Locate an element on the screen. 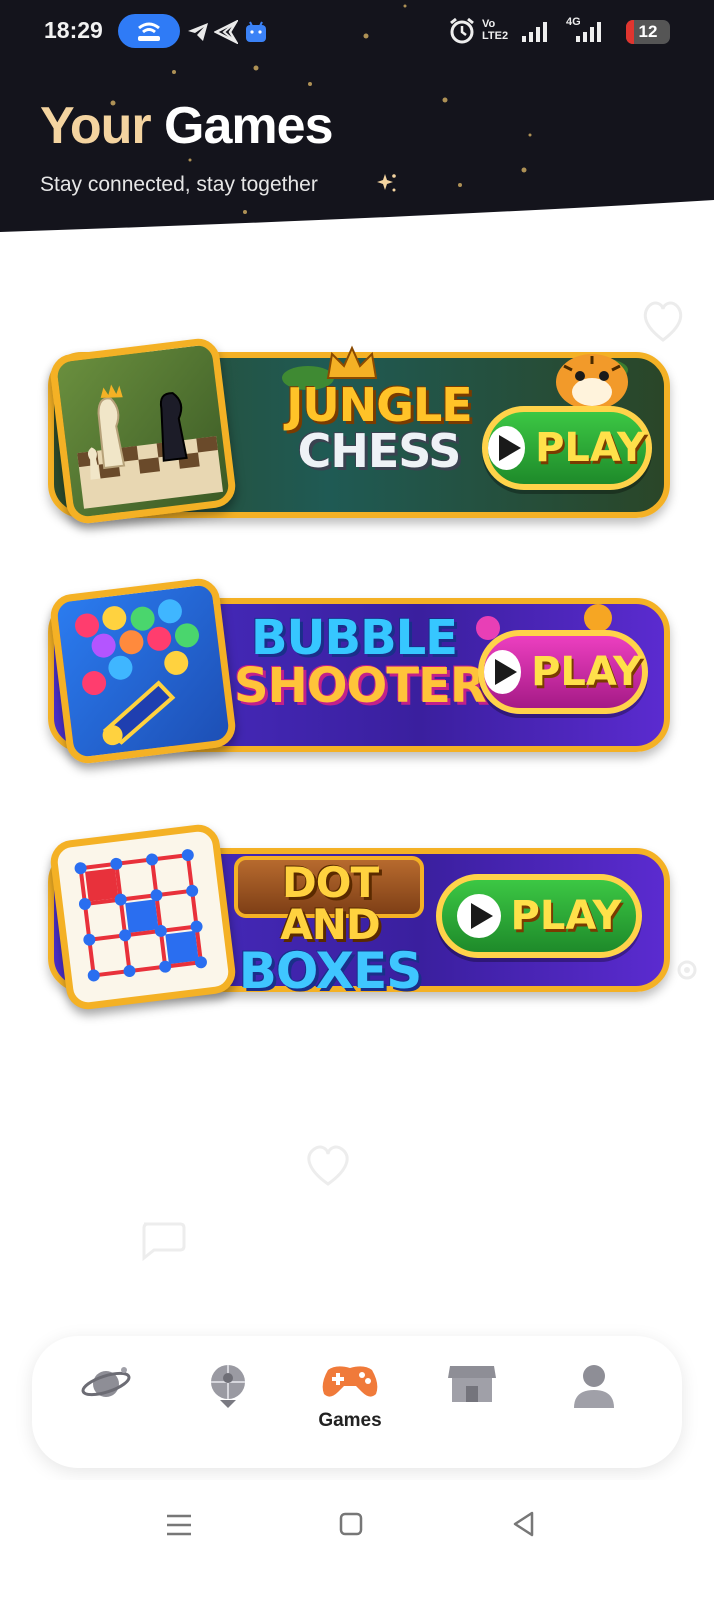 Image resolution: width=714 pixels, height=1599 pixels. game-title: BUBBLE SHOOTER is located at coordinates (360, 662).